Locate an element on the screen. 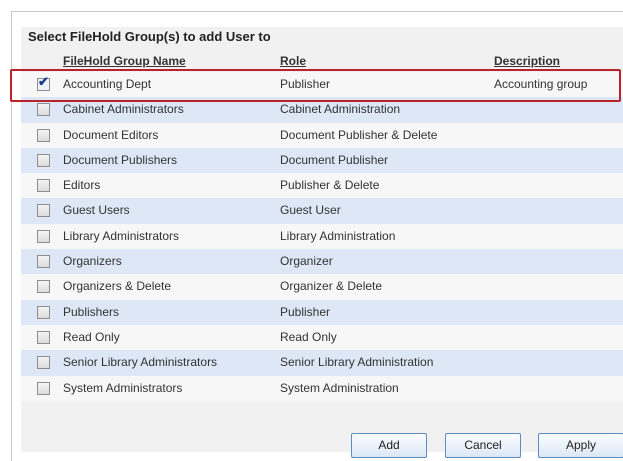  role-cell: Organizer & Delete is located at coordinates (331, 286).